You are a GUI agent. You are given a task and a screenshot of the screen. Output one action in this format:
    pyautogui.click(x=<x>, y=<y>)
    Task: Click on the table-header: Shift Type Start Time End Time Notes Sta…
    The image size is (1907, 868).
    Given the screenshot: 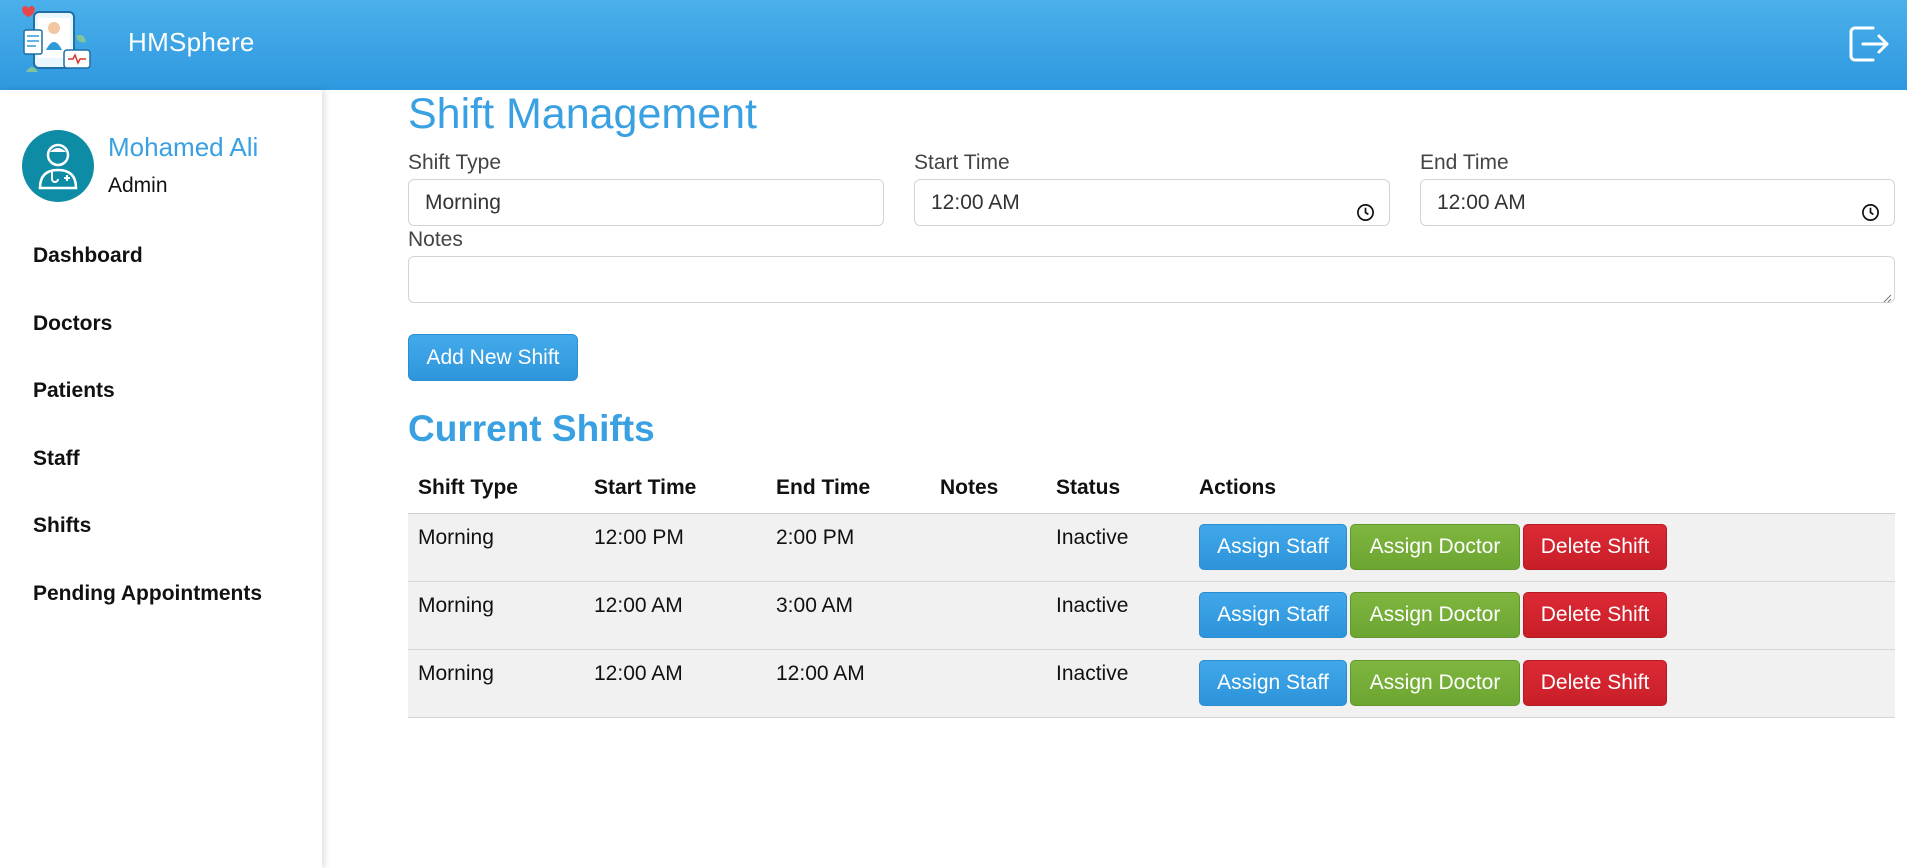 What is the action you would take?
    pyautogui.click(x=1151, y=490)
    